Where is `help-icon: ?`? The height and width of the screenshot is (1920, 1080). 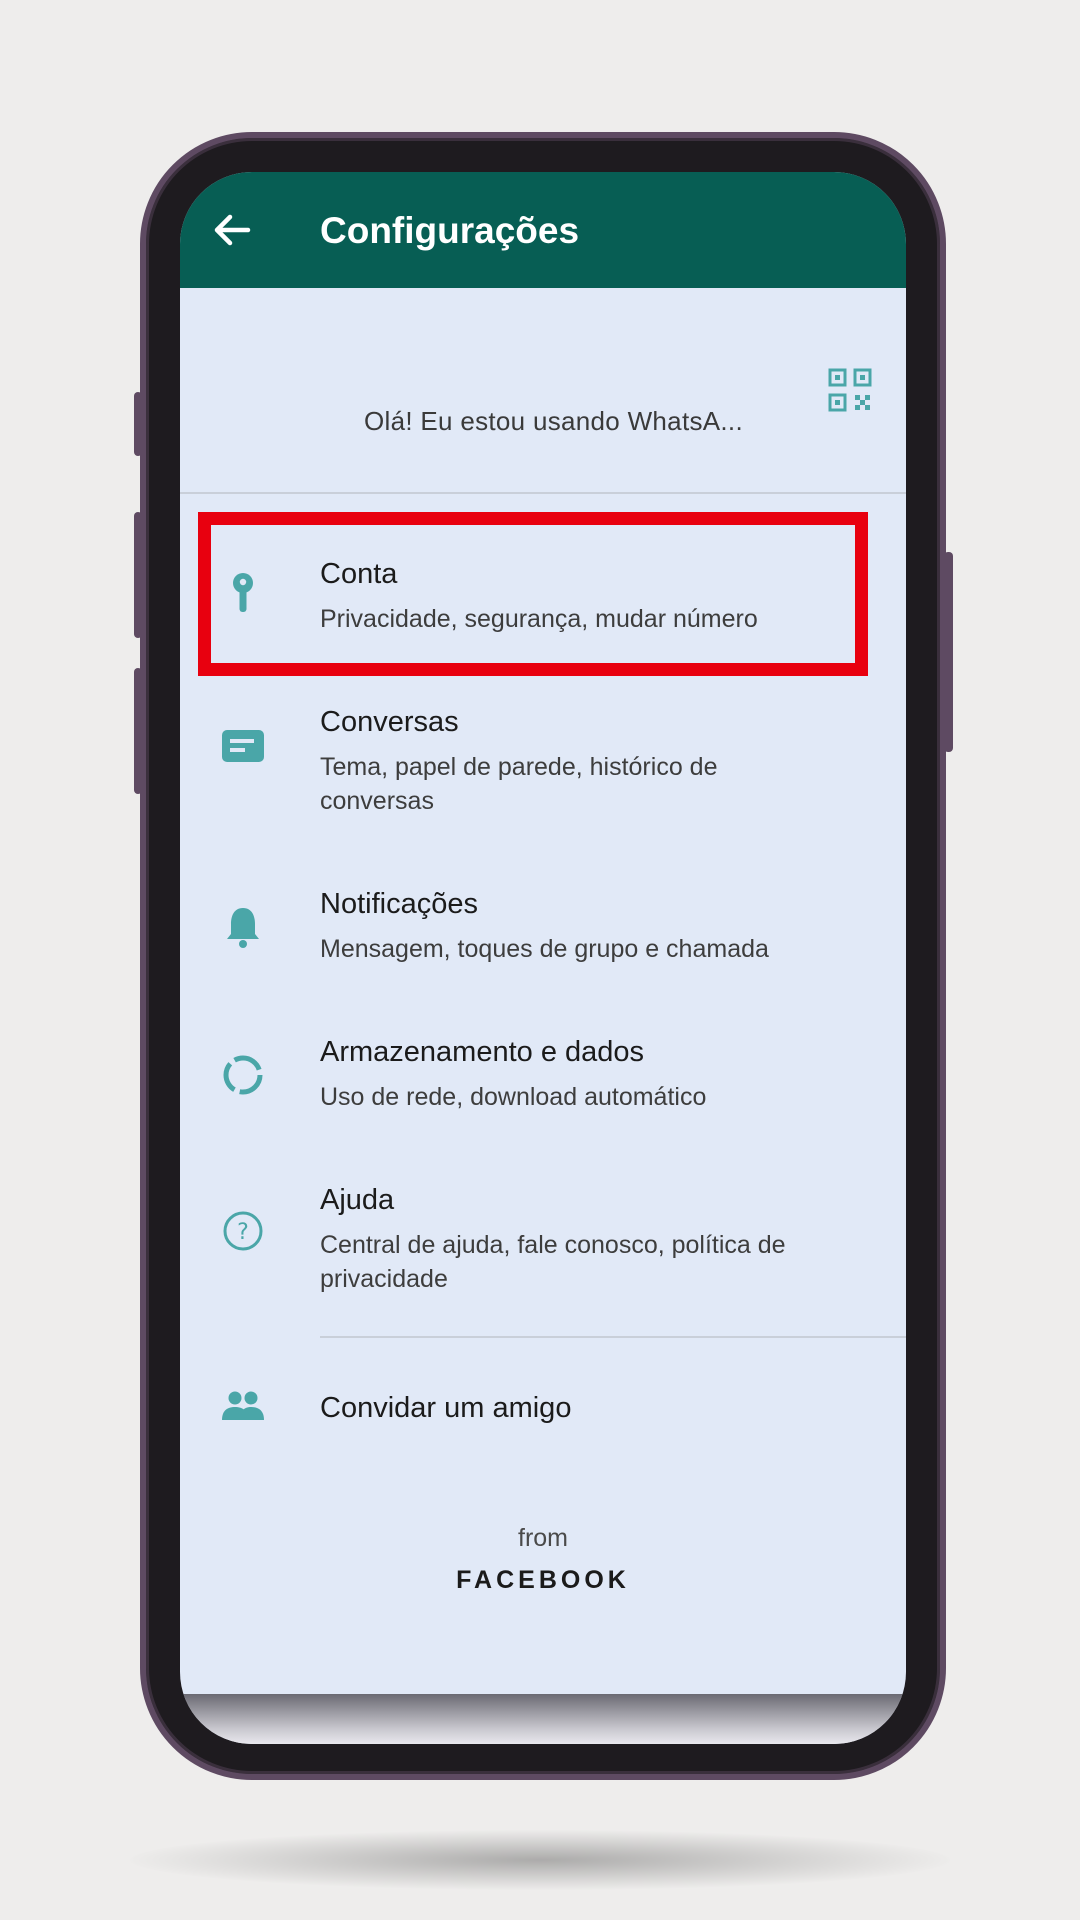 help-icon: ? is located at coordinates (243, 1231).